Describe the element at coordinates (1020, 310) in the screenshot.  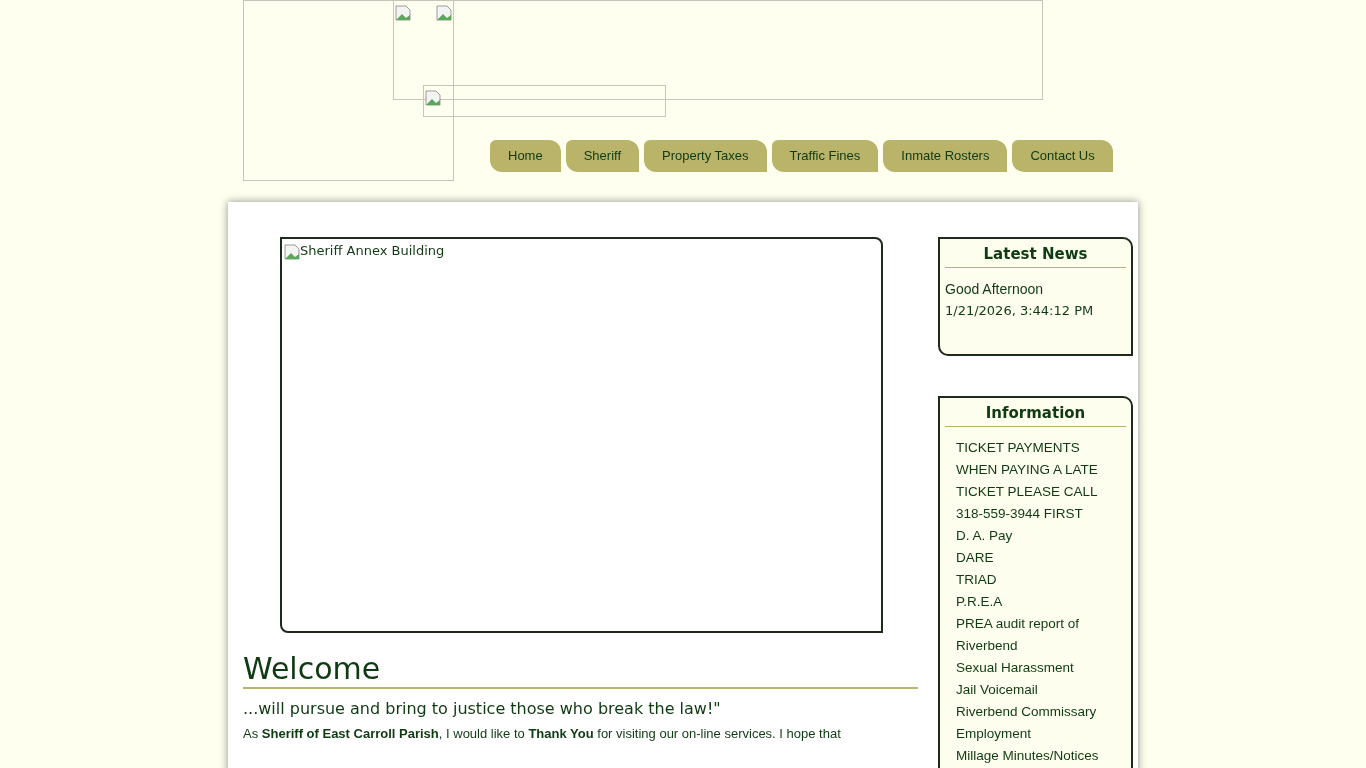
I see `date-time-text: 1/21/2026, 3:44:12 PM` at that location.